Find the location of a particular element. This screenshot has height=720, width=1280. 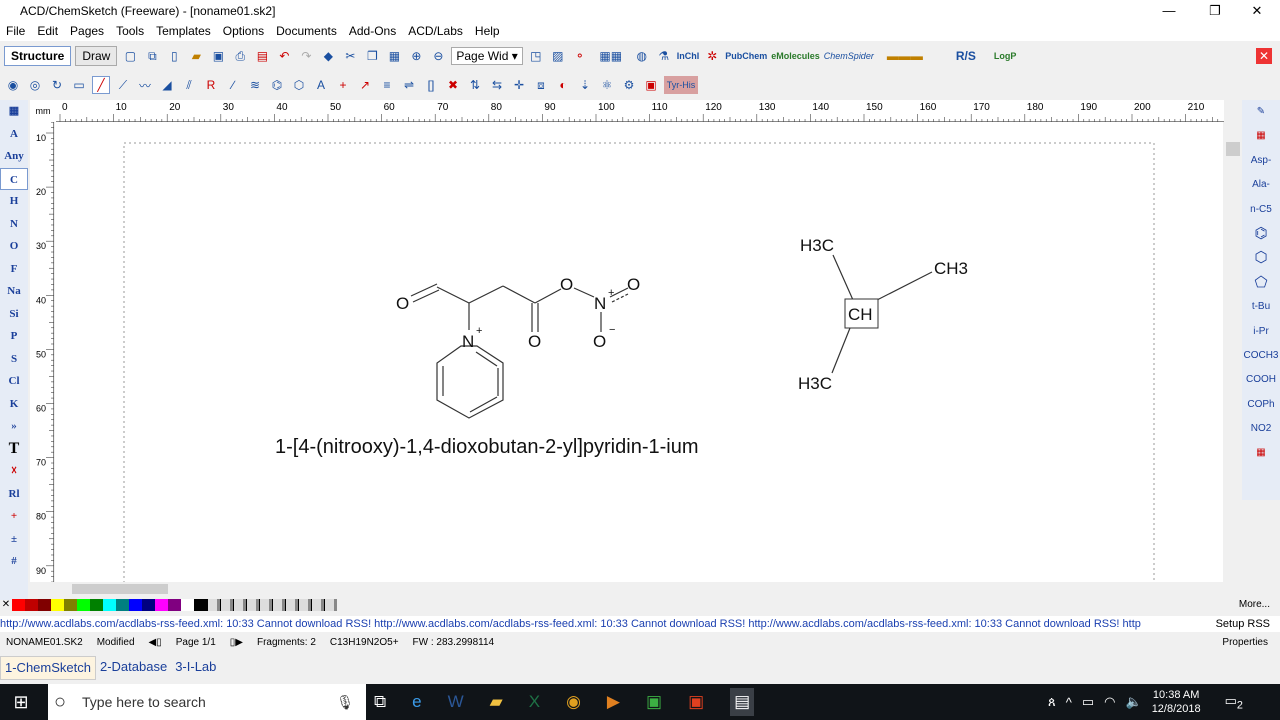

chemsketch-green-icon: ▣ is located at coordinates (654, 702).